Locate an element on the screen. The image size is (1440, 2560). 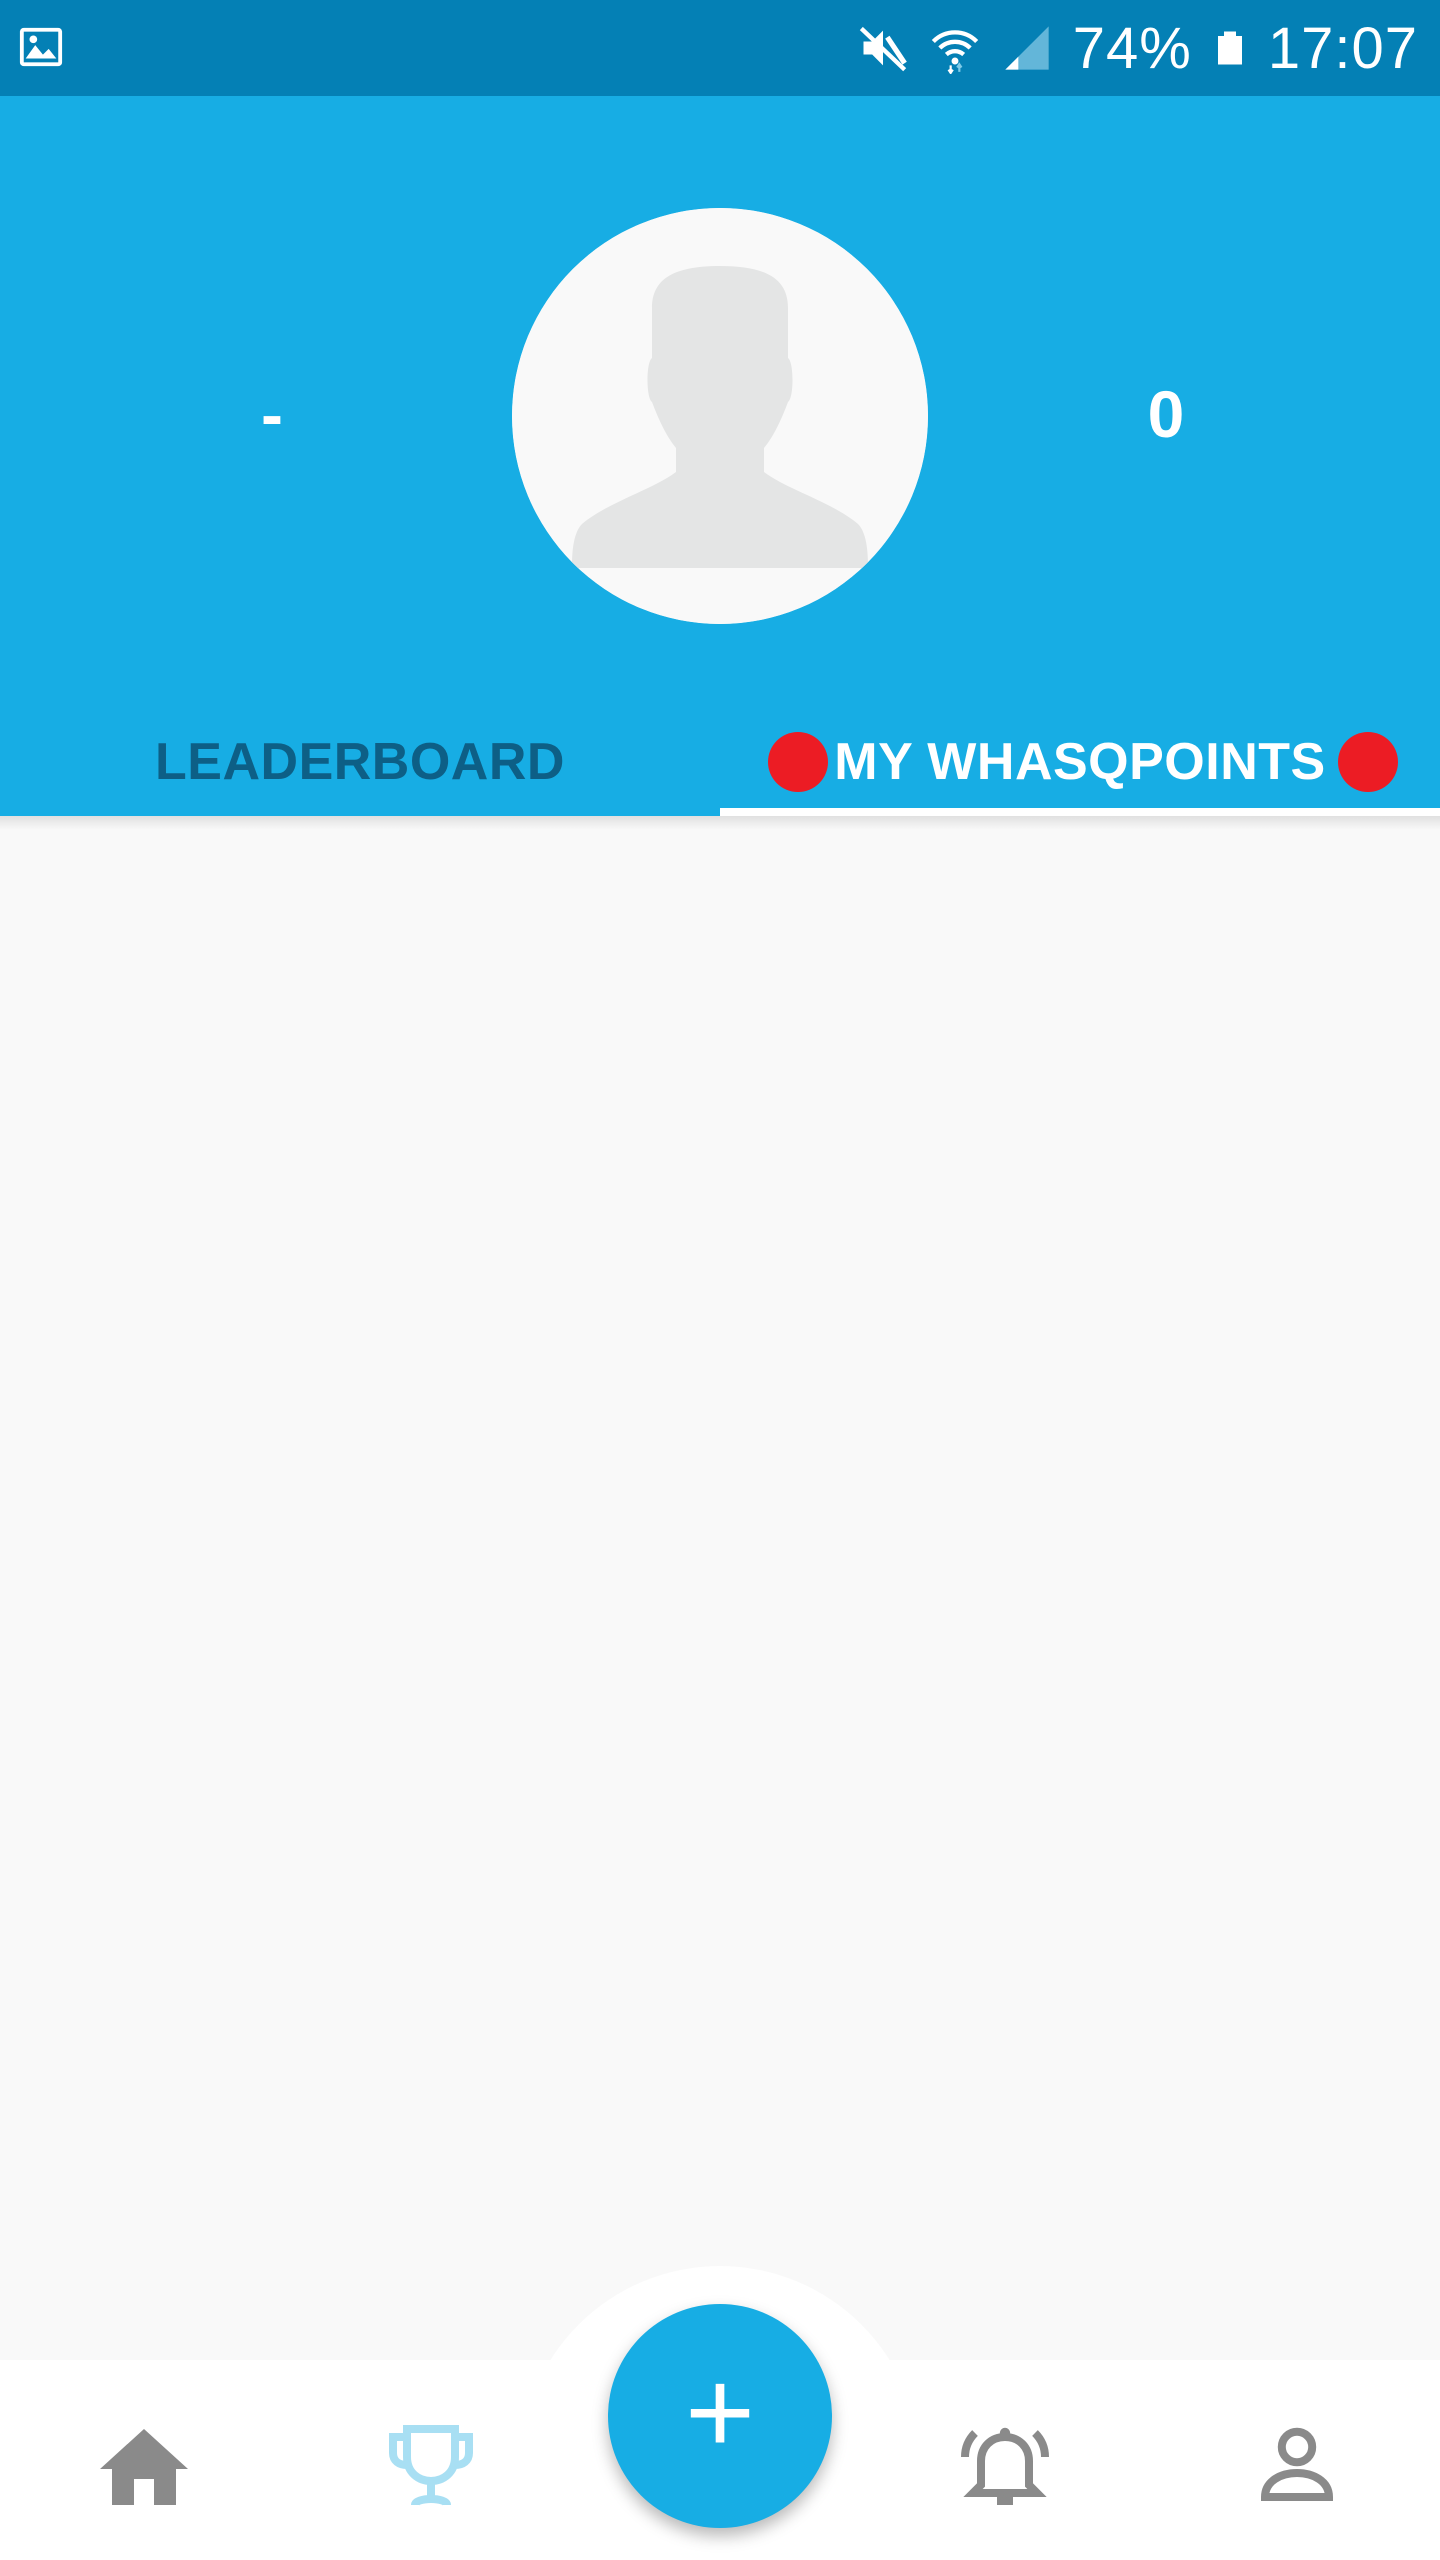
battery-percent: 74% is located at coordinates (1132, 48).